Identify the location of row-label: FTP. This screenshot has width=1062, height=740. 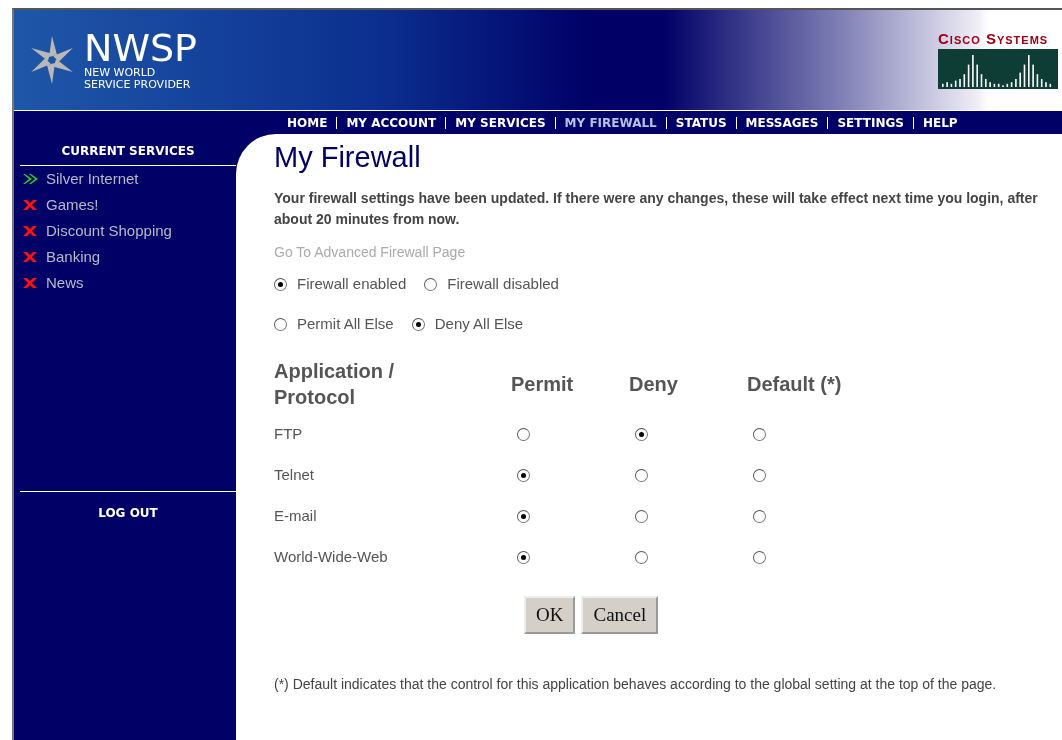
(289, 434).